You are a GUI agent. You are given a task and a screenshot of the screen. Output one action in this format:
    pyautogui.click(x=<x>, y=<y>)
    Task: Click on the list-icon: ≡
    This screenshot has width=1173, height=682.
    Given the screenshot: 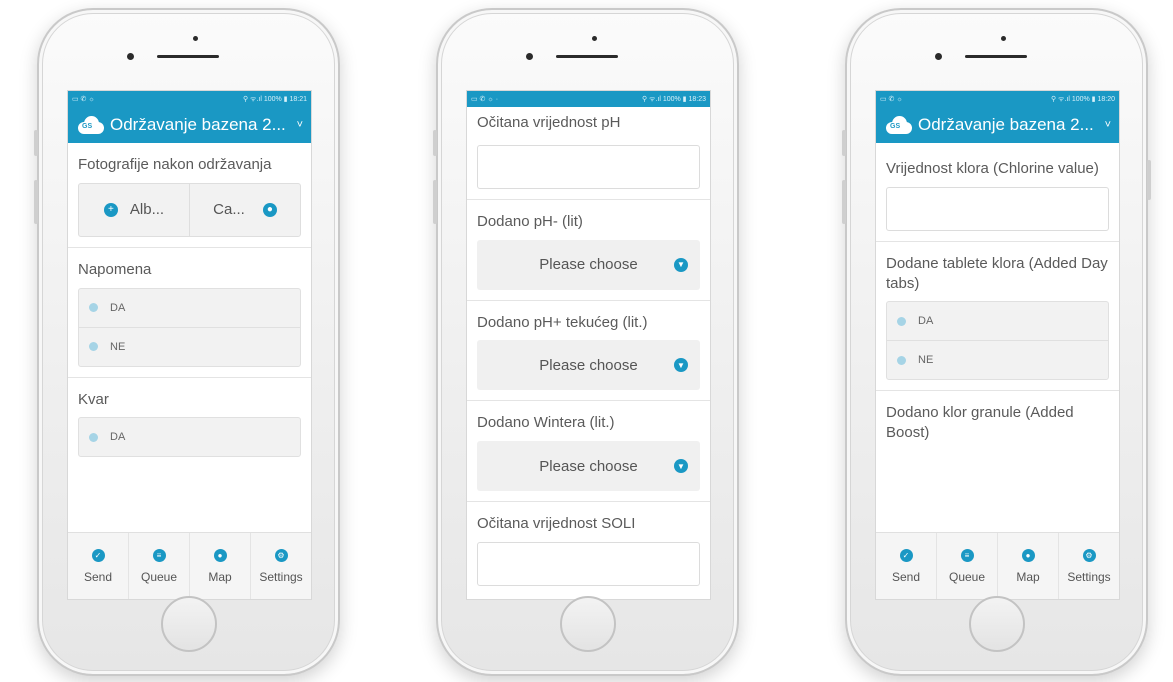 What is the action you would take?
    pyautogui.click(x=967, y=555)
    